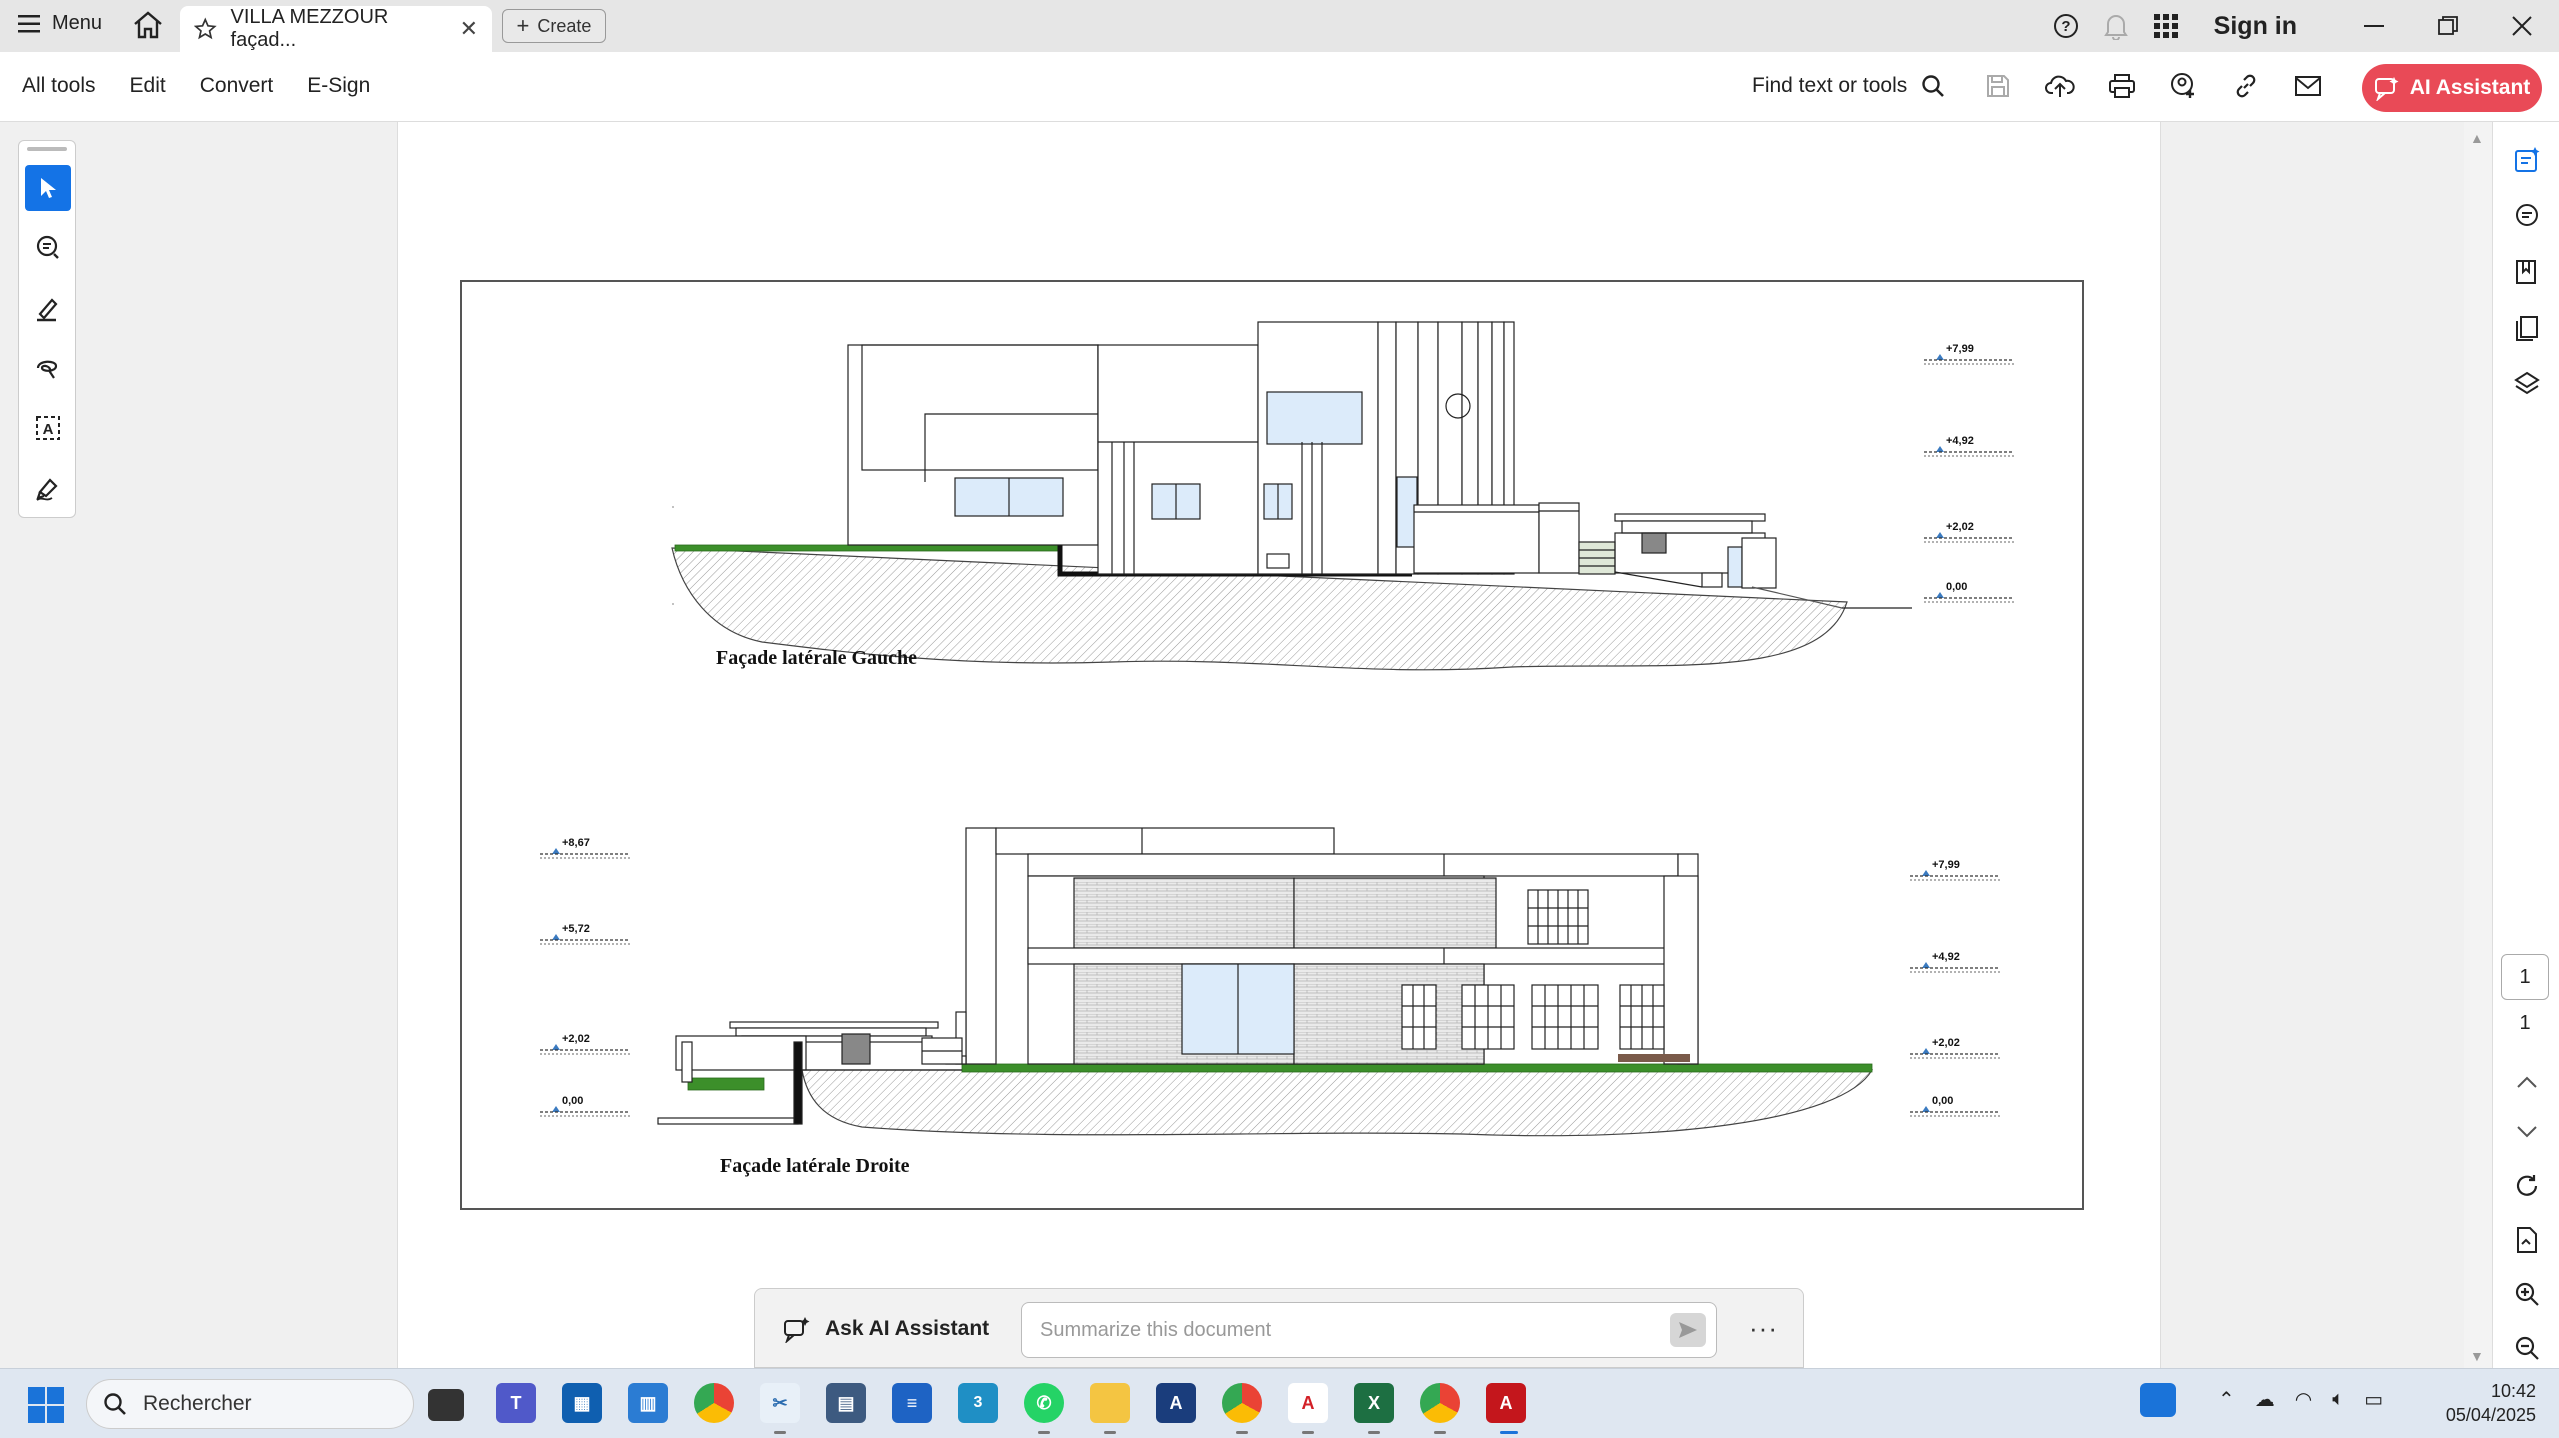  Describe the element at coordinates (1998, 86) in the screenshot. I see `save-icon` at that location.